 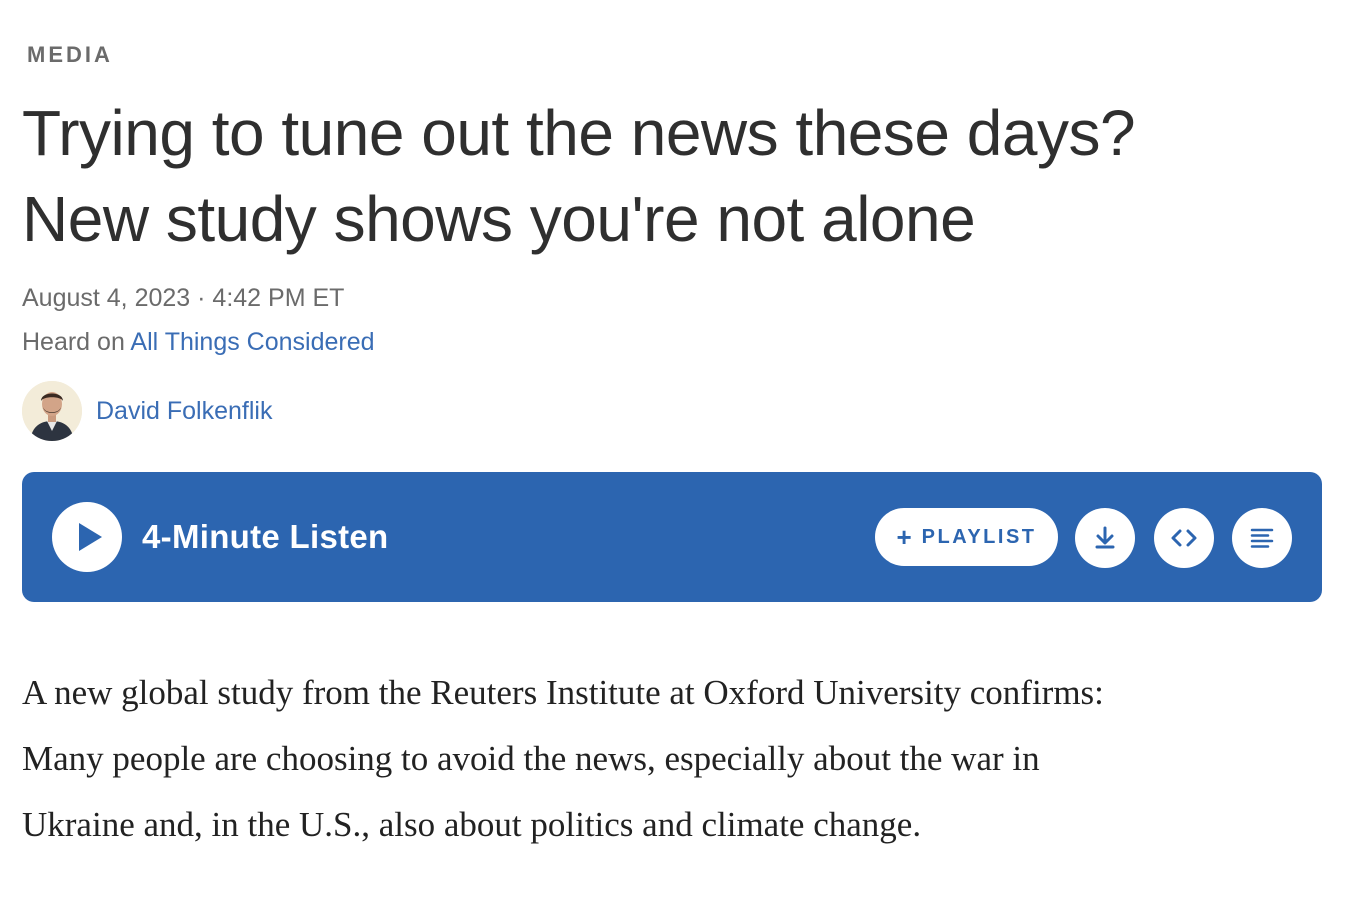 I want to click on transcript-icon, so click(x=1262, y=538).